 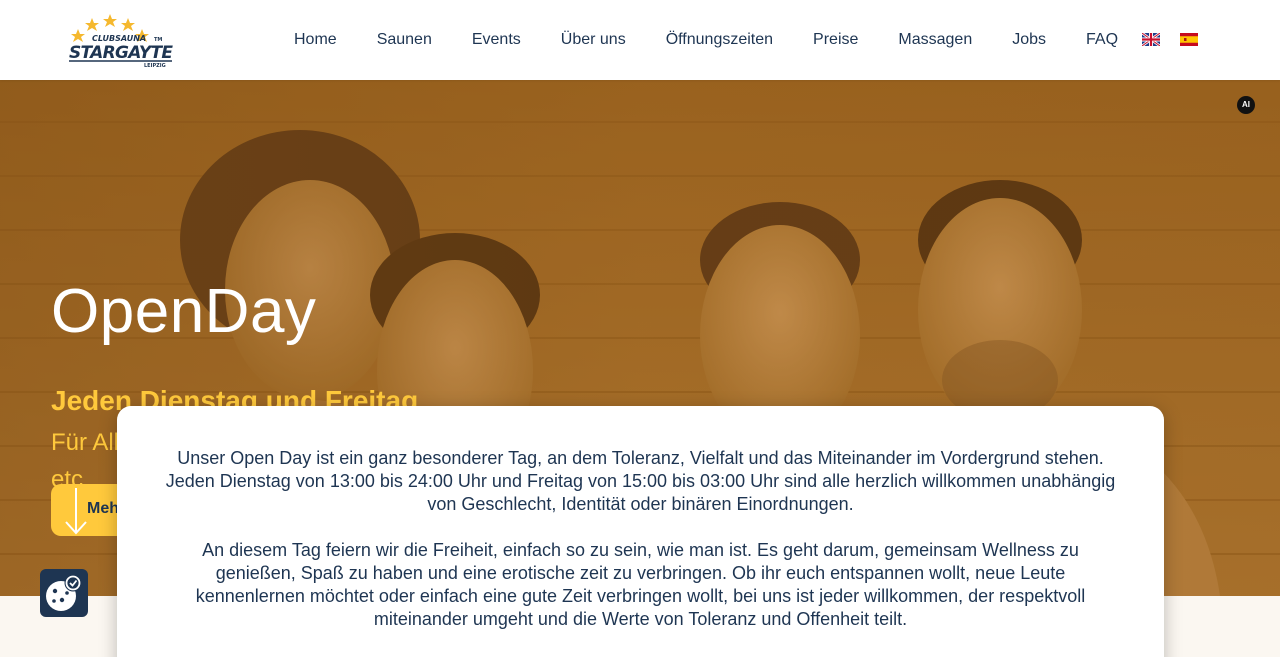 I want to click on cookie-settings-icon, so click(x=64, y=592).